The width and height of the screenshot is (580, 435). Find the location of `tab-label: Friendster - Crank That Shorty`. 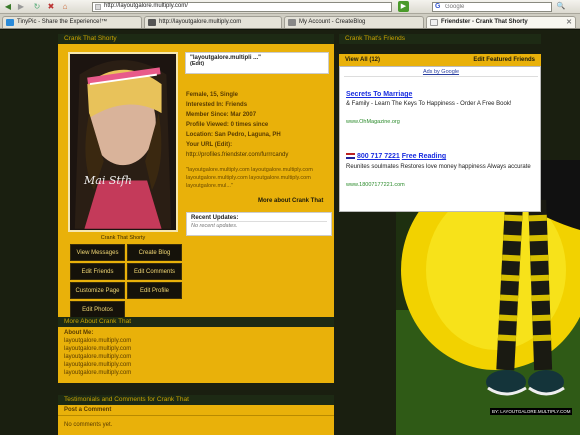

tab-label: Friendster - Crank That Shorty is located at coordinates (484, 22).